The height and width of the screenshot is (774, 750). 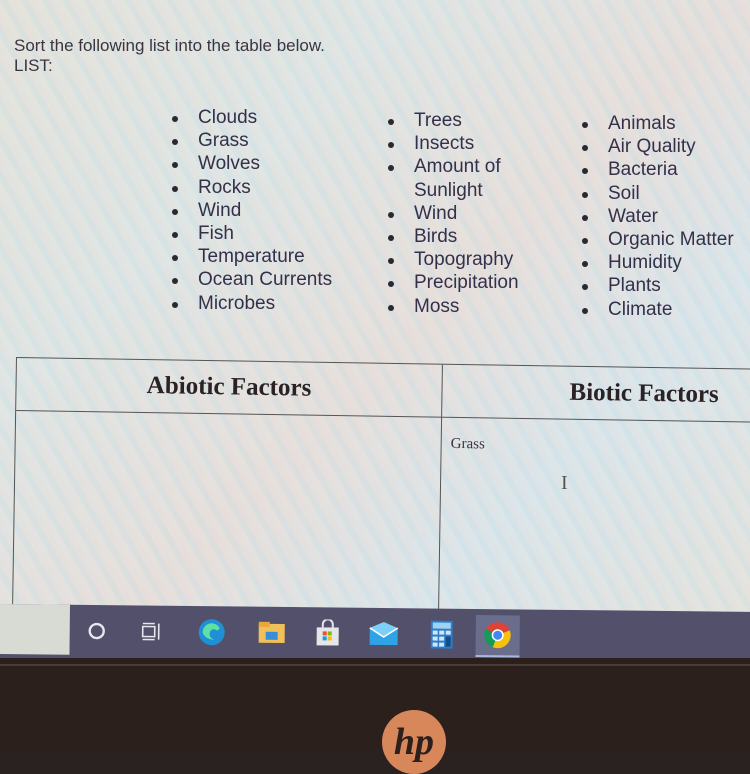 I want to click on header-biotic-factors: Biotic Factors, so click(x=595, y=393).